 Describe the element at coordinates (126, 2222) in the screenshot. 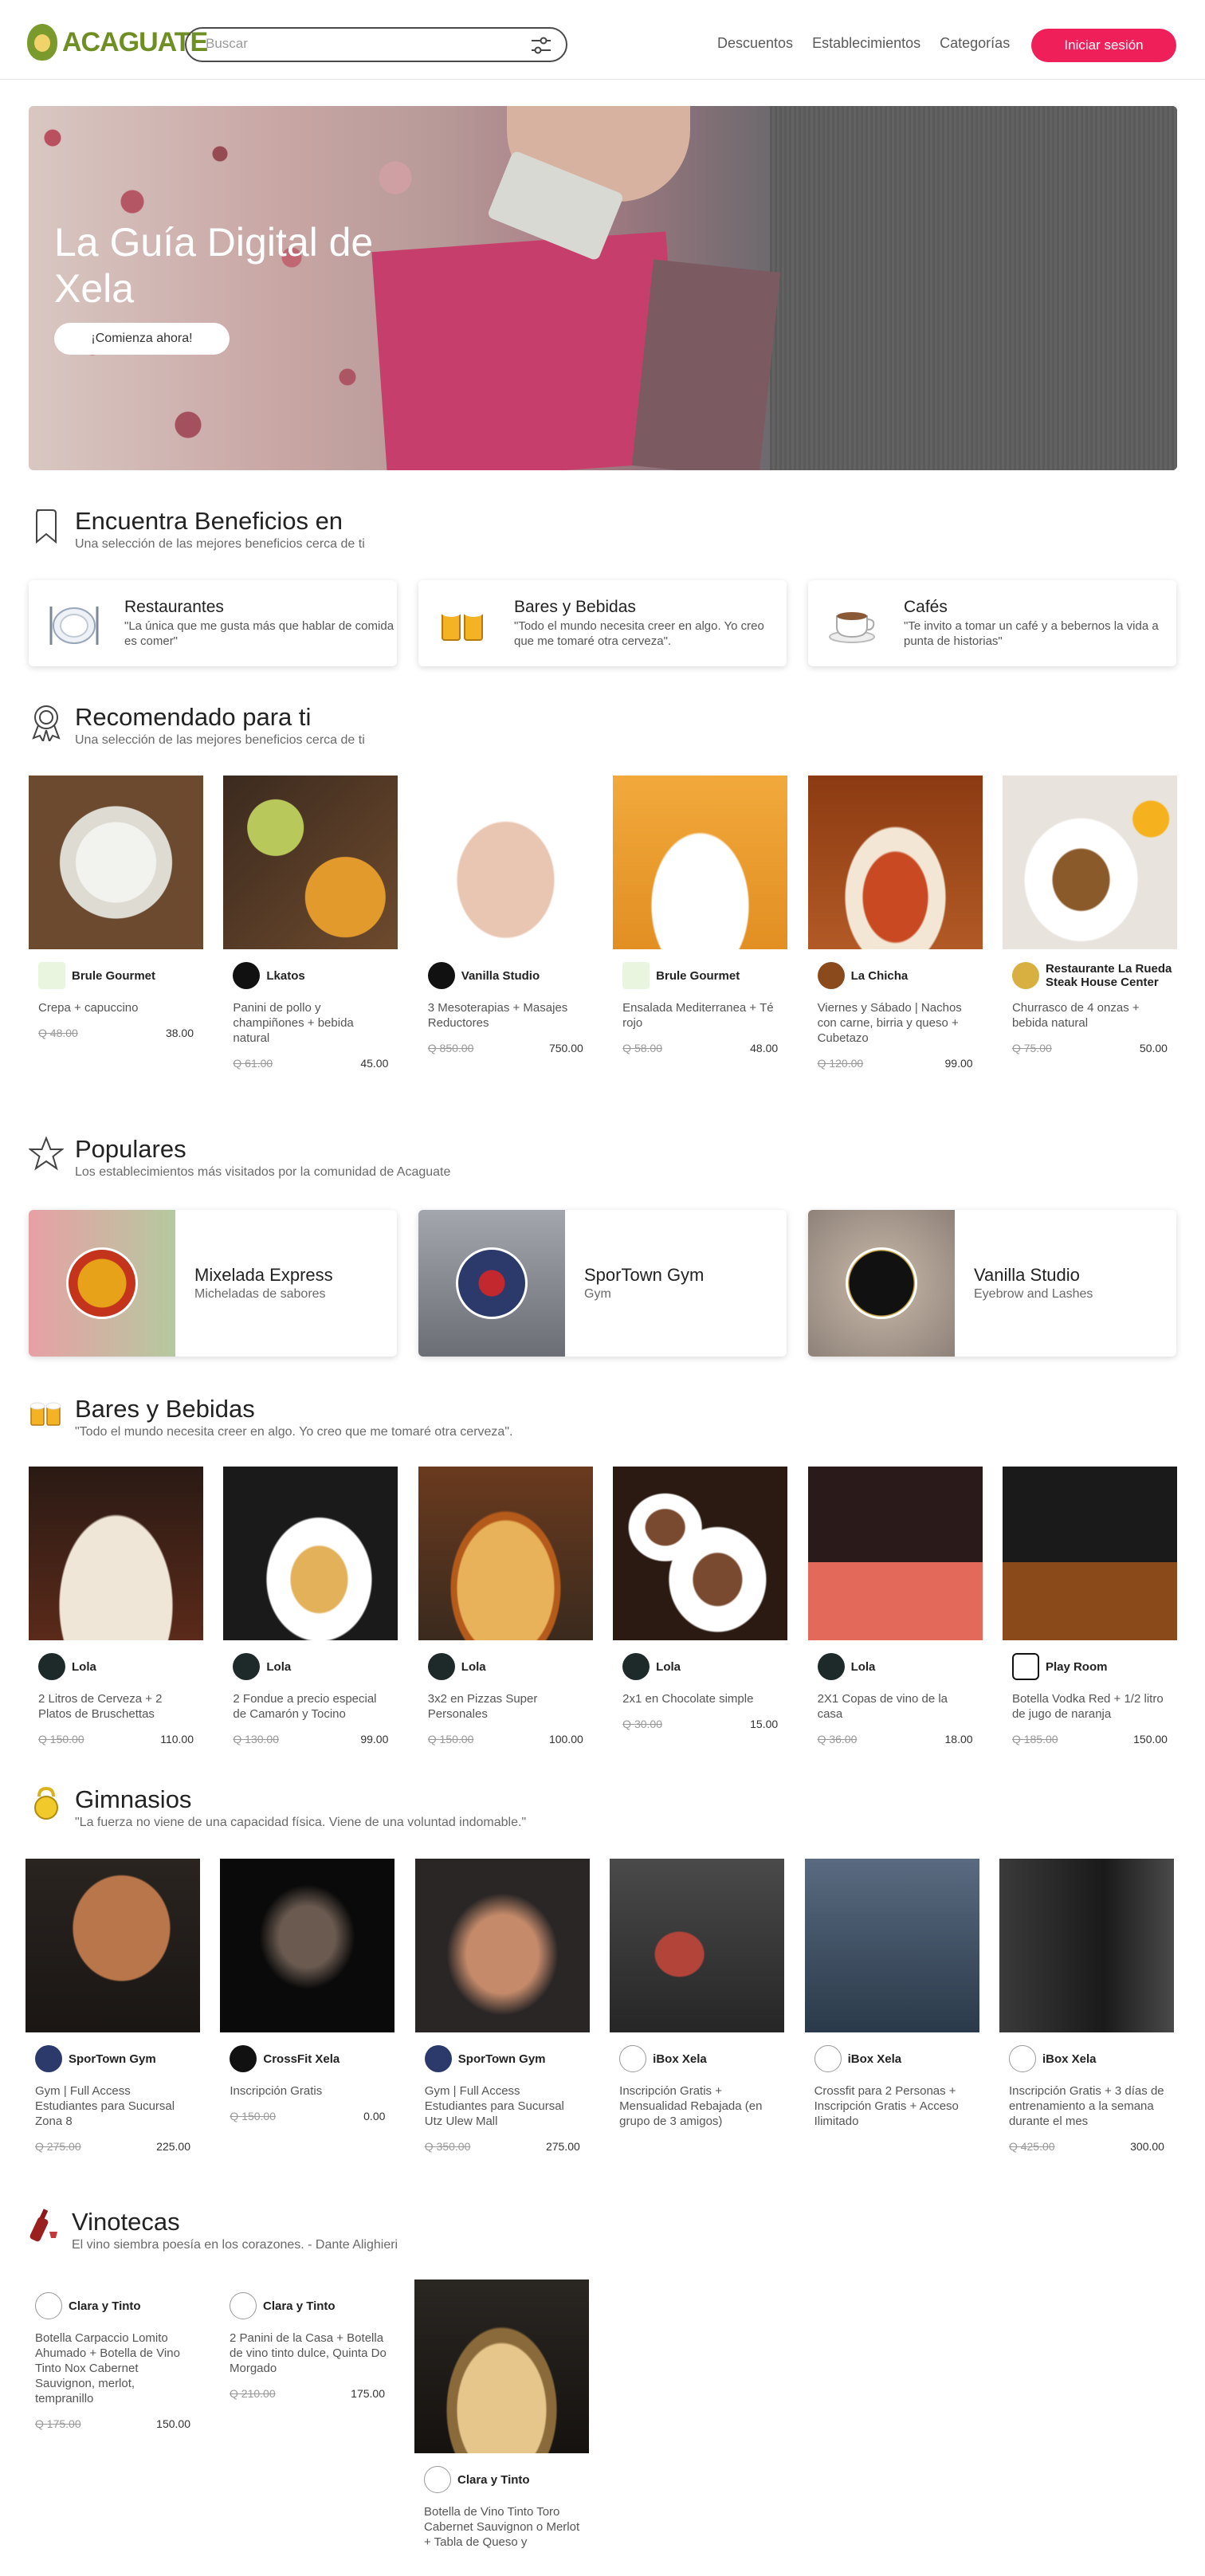

I see `section-title: Vinotecas` at that location.